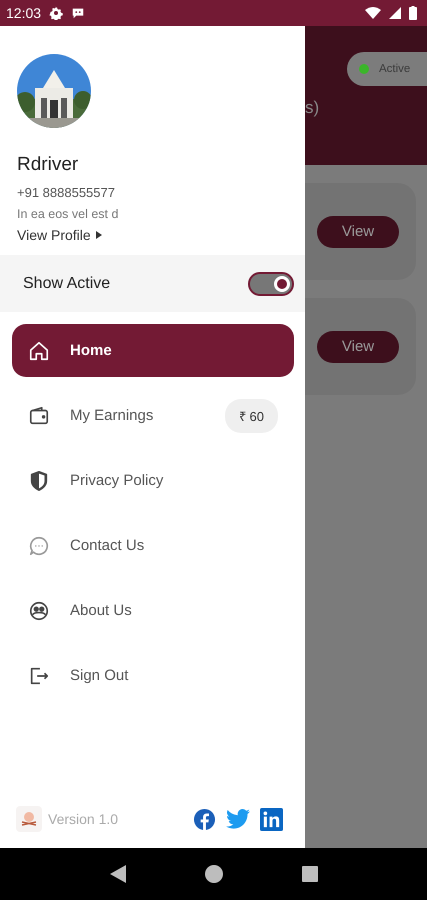 Image resolution: width=427 pixels, height=900 pixels. What do you see at coordinates (395, 13) in the screenshot?
I see `signal-icon` at bounding box center [395, 13].